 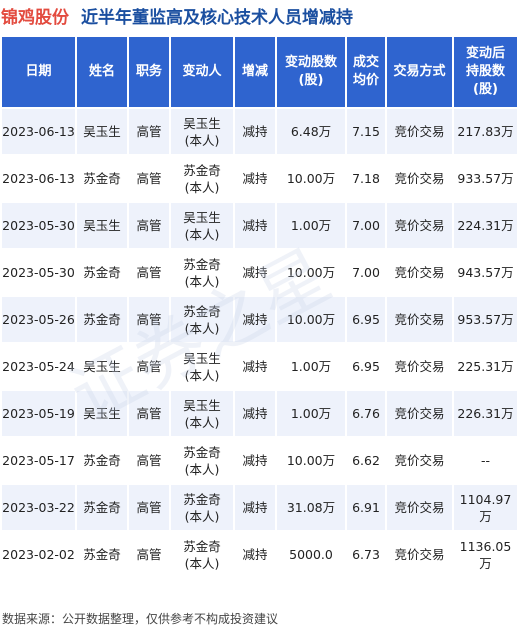 I want to click on col-role-header: 职务, so click(x=149, y=72).